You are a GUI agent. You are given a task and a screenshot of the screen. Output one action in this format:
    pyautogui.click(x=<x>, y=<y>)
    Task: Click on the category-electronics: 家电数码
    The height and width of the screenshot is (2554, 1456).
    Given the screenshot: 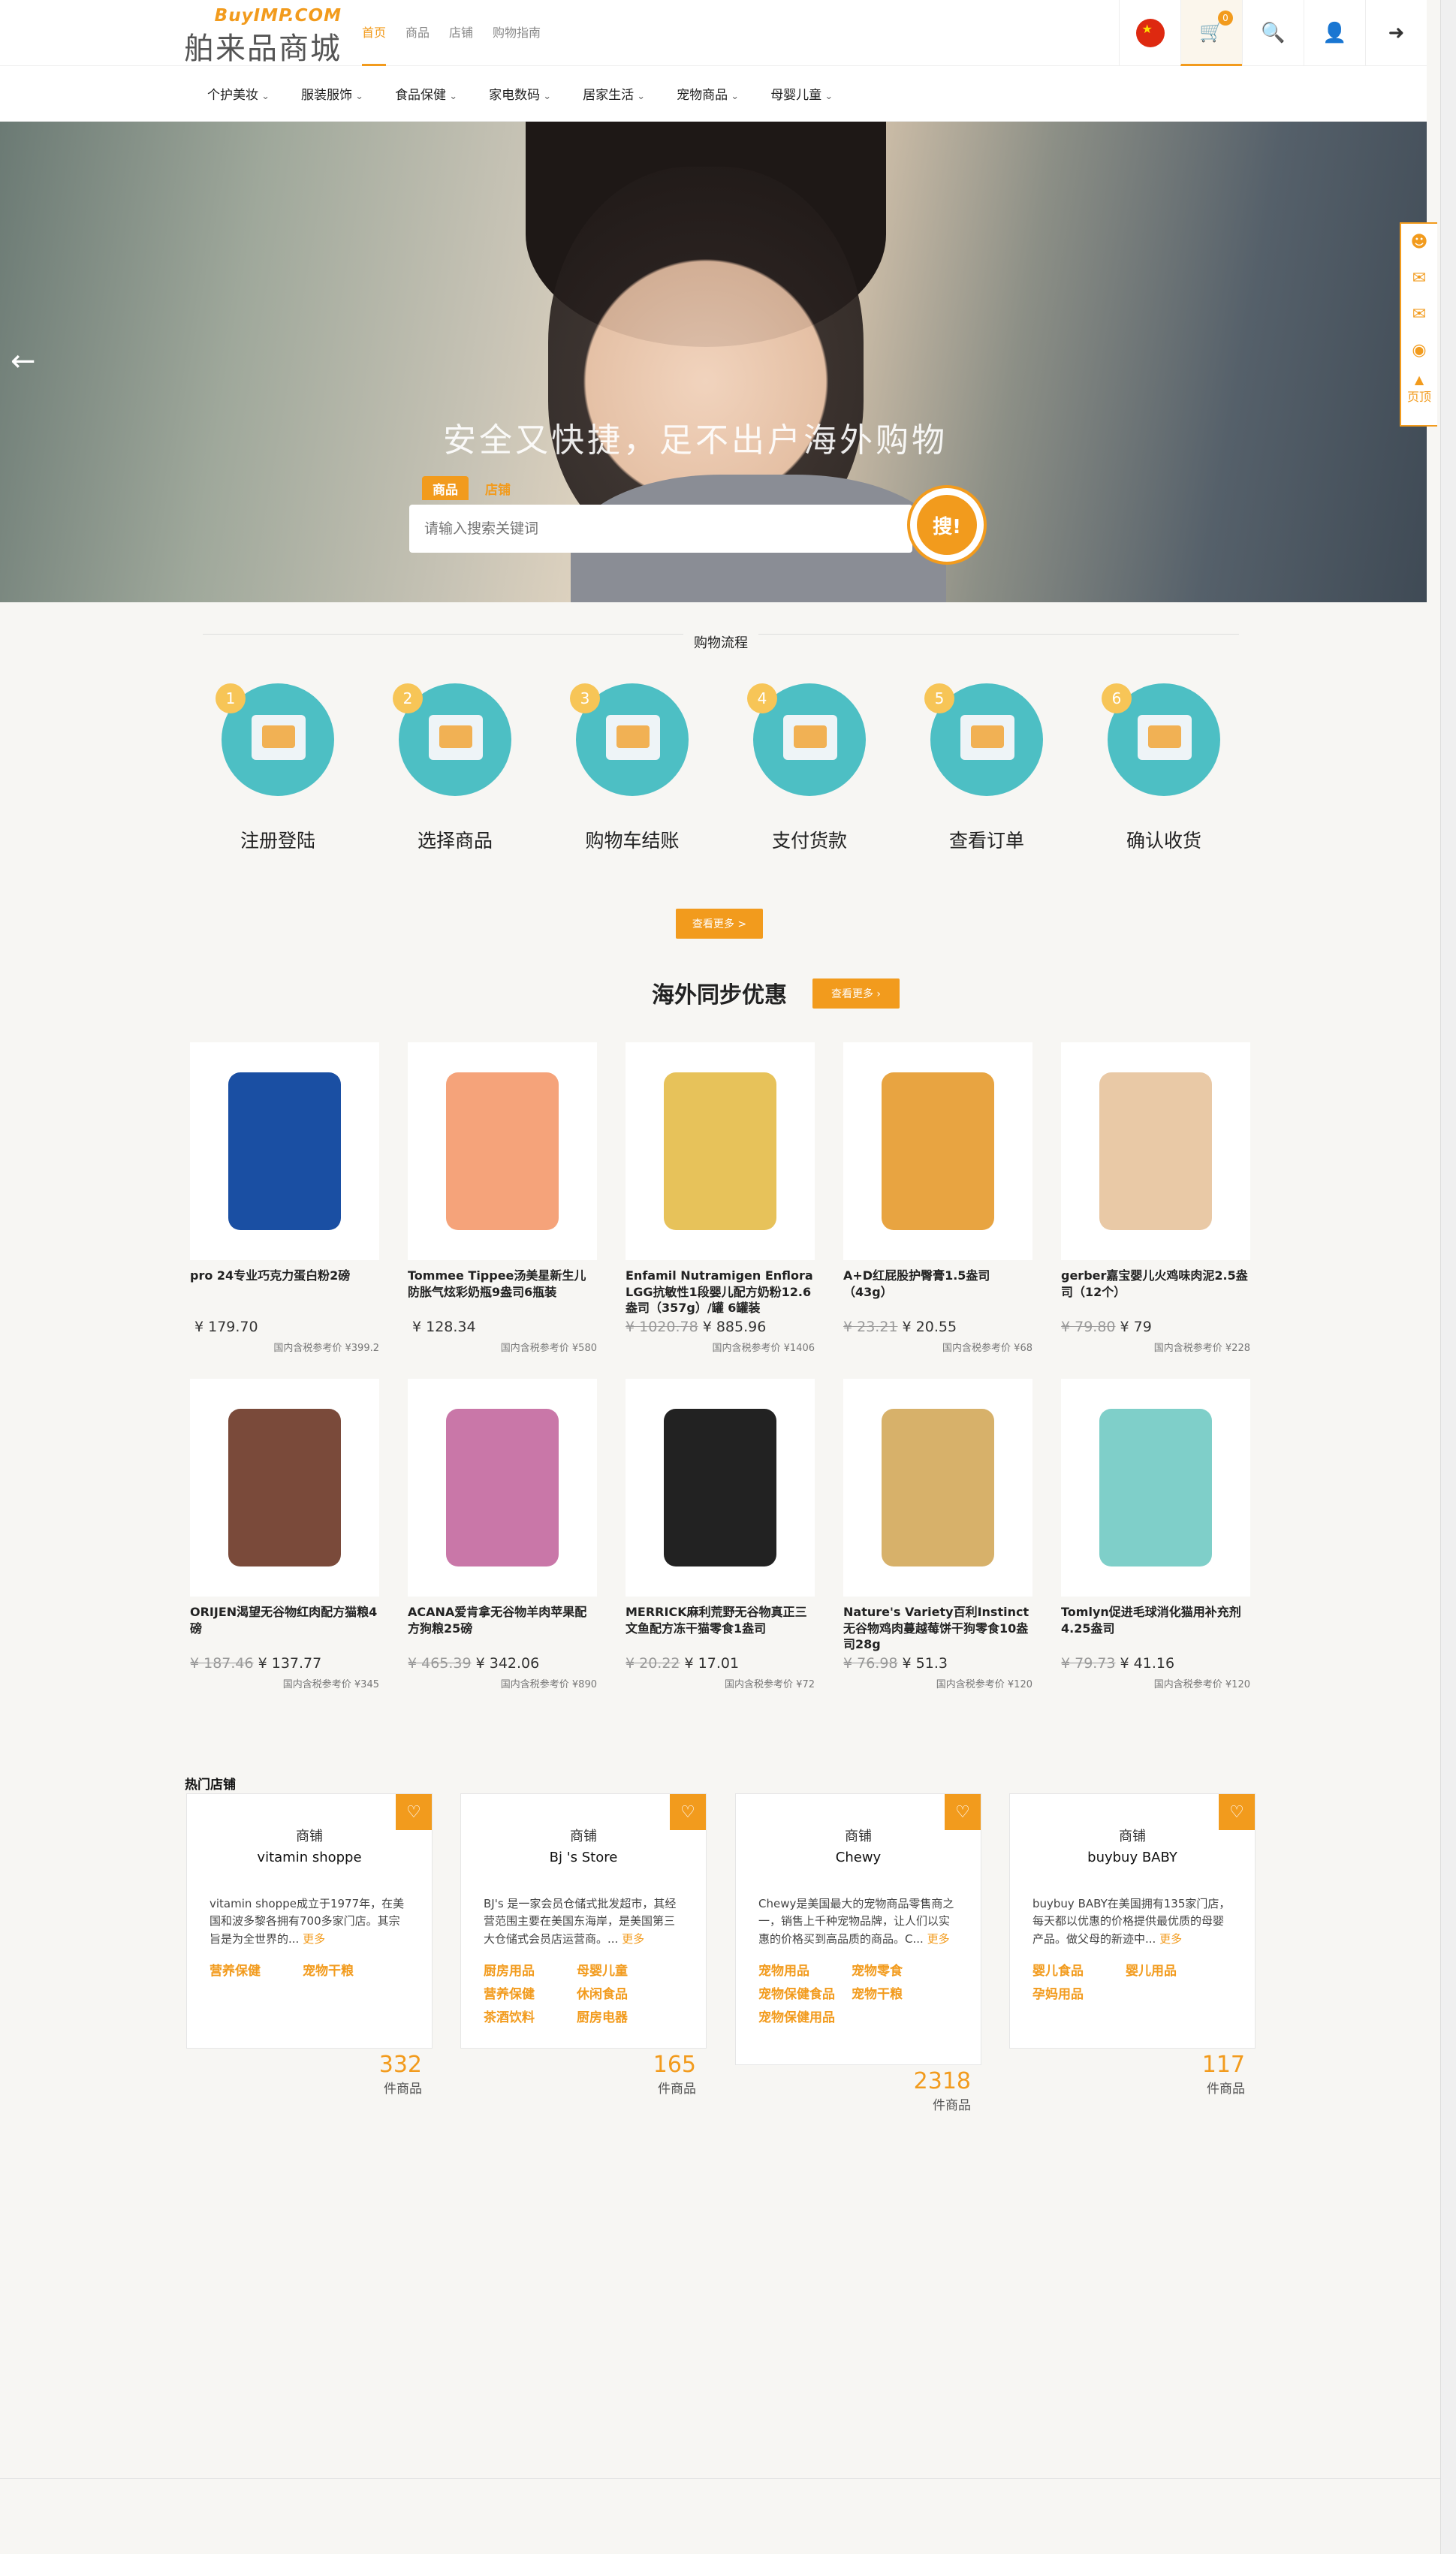 What is the action you would take?
    pyautogui.click(x=520, y=94)
    